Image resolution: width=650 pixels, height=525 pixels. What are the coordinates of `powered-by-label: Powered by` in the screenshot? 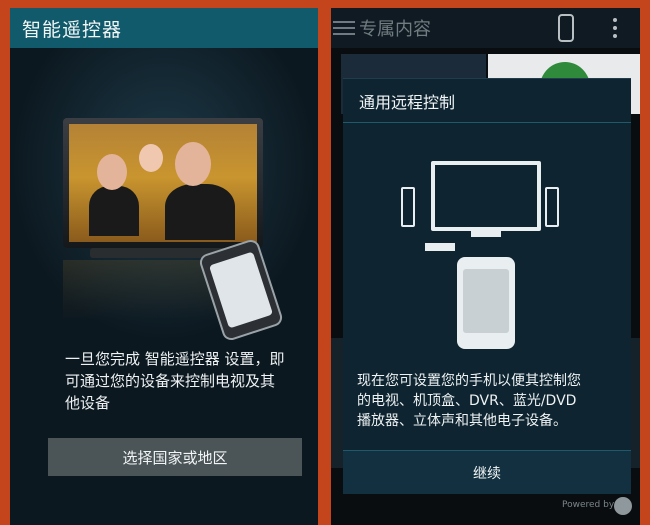 It's located at (588, 505).